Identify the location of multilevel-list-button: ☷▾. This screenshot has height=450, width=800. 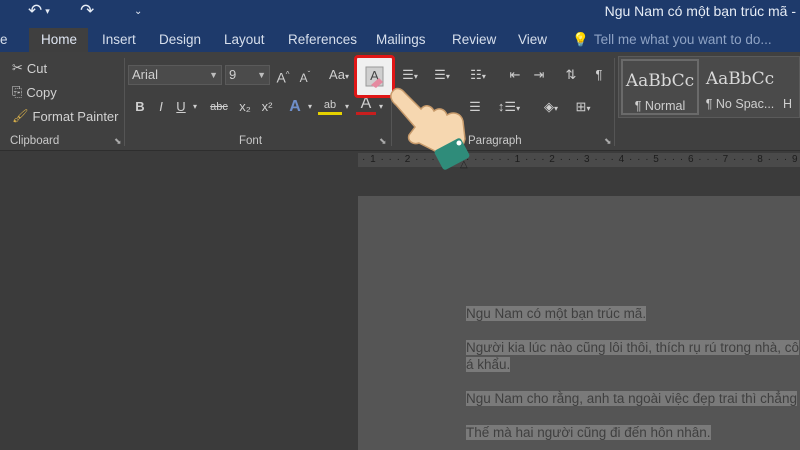
(478, 76).